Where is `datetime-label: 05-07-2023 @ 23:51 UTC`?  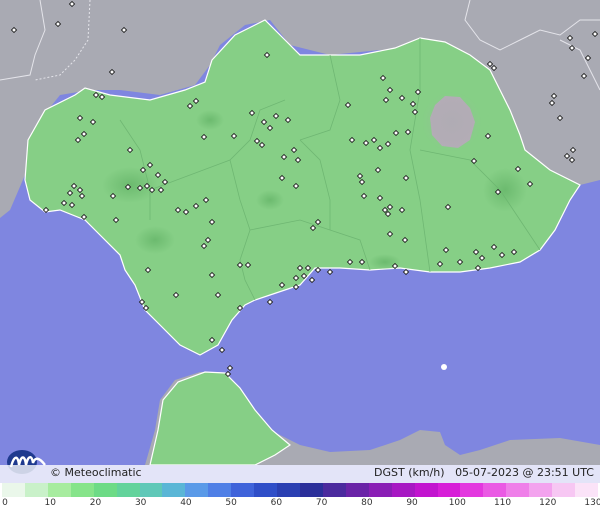 datetime-label: 05-07-2023 @ 23:51 UTC is located at coordinates (524, 472).